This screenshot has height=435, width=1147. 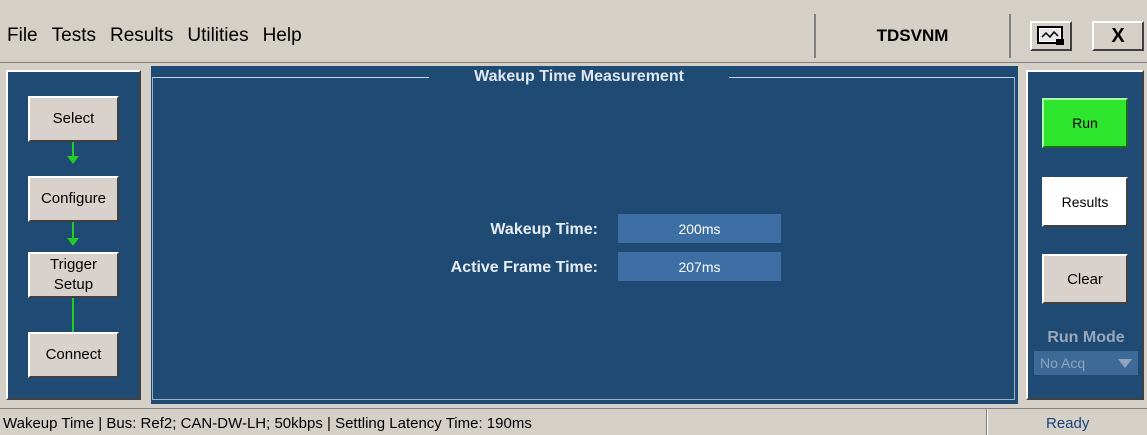 I want to click on run-mode-select: No Acq, so click(x=1086, y=363).